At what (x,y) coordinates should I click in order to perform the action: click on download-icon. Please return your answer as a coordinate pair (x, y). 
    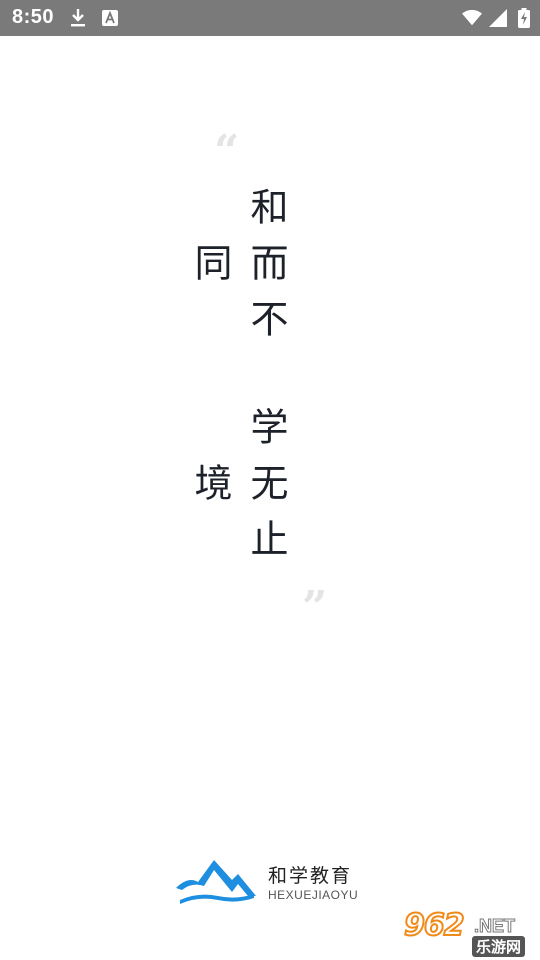
    Looking at the image, I should click on (78, 18).